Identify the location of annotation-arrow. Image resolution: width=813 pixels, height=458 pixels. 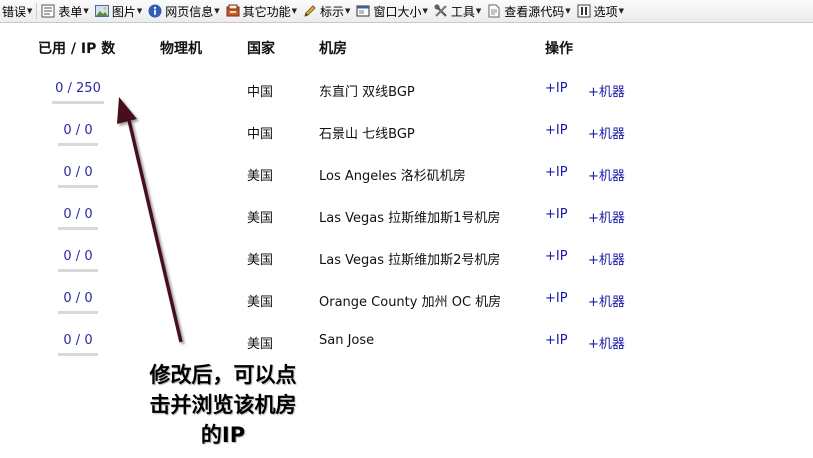
(150, 220).